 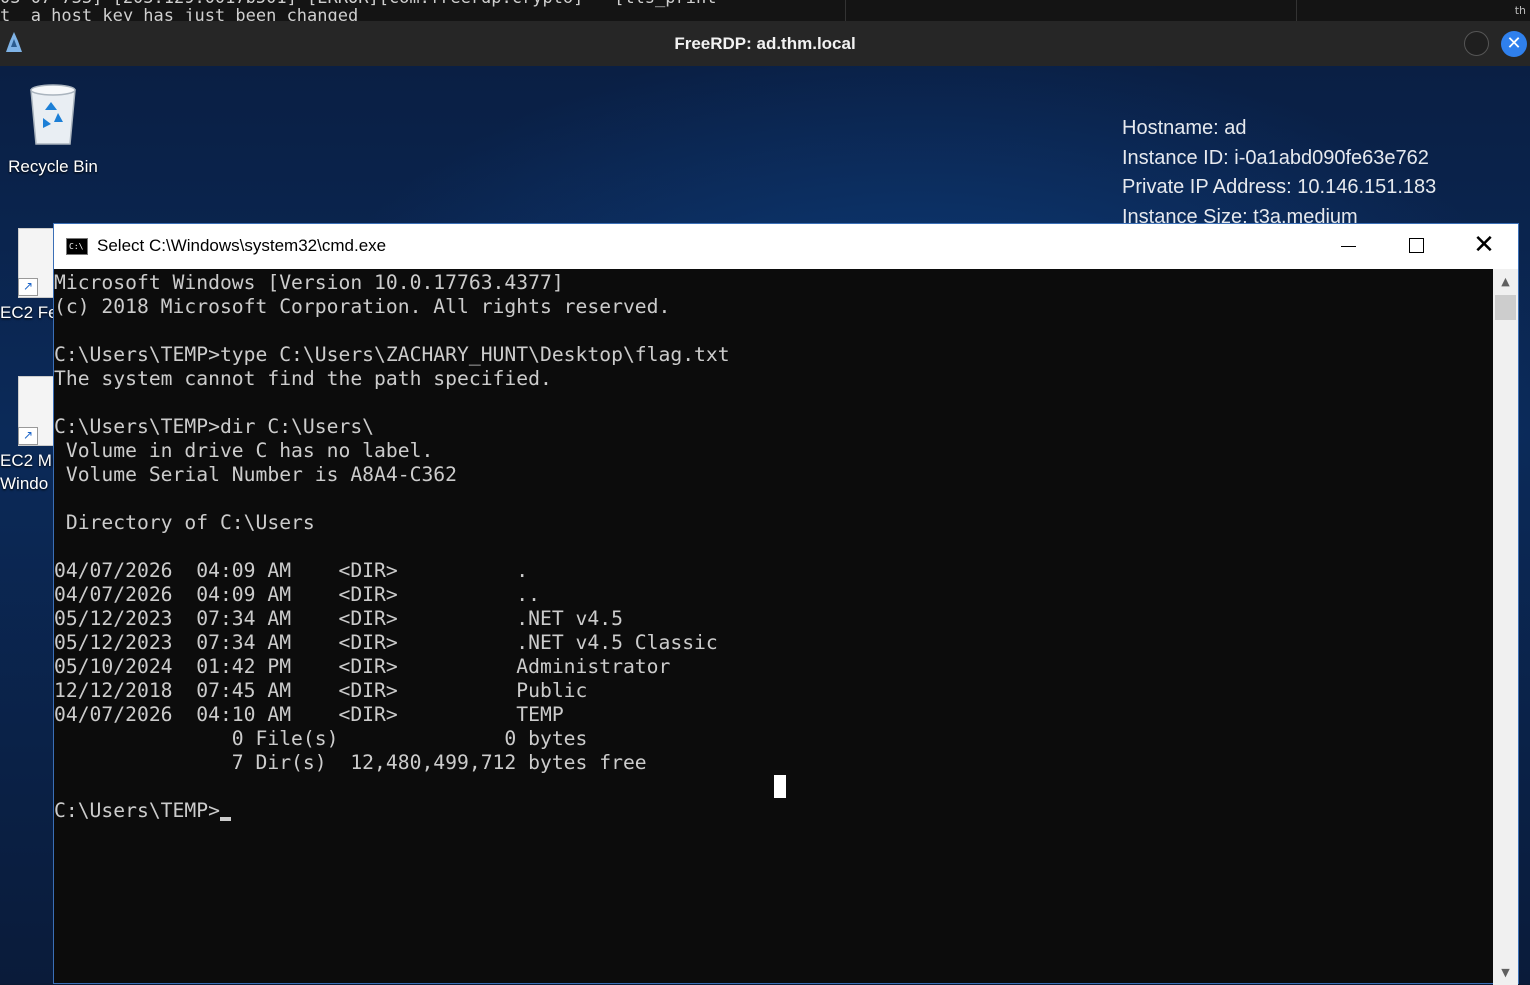 I want to click on mouse-ibeam-cursor, so click(x=780, y=786).